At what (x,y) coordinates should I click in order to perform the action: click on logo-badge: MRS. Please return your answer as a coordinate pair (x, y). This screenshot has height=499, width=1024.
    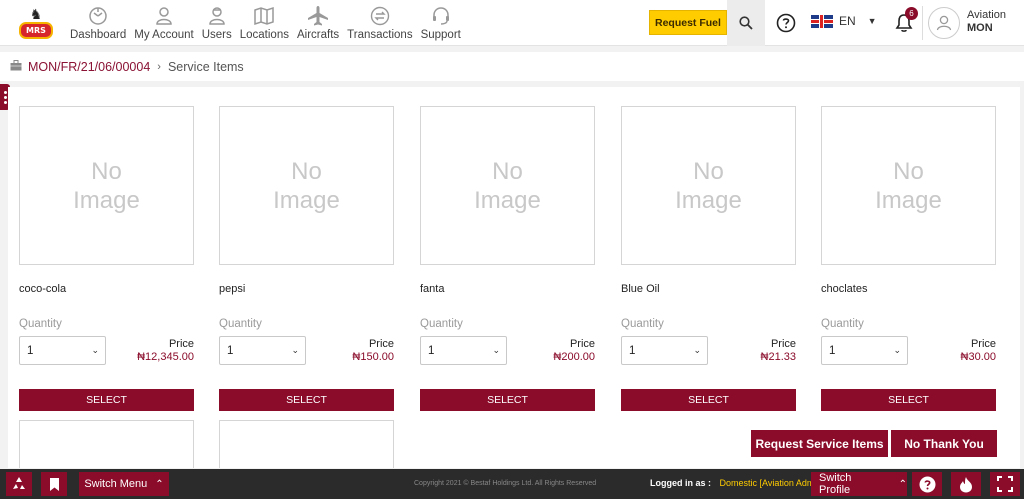
    Looking at the image, I should click on (36, 30).